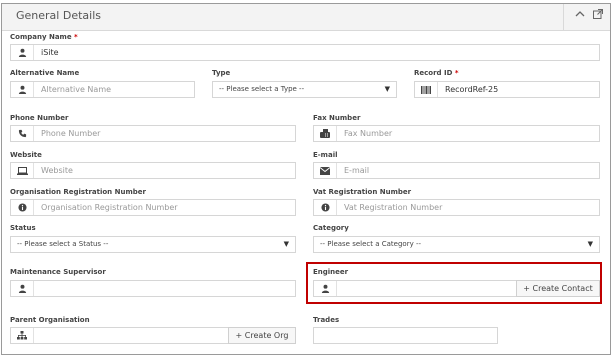 This screenshot has height=357, width=613. Describe the element at coordinates (22, 170) in the screenshot. I see `laptop-icon` at that location.